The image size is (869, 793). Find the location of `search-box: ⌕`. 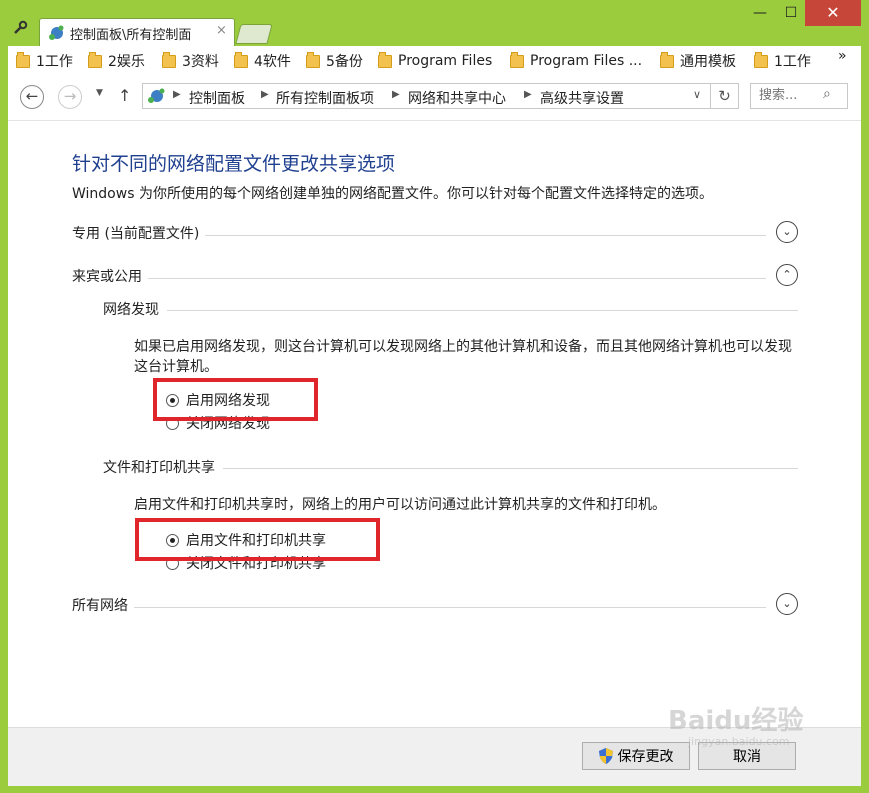

search-box: ⌕ is located at coordinates (799, 96).